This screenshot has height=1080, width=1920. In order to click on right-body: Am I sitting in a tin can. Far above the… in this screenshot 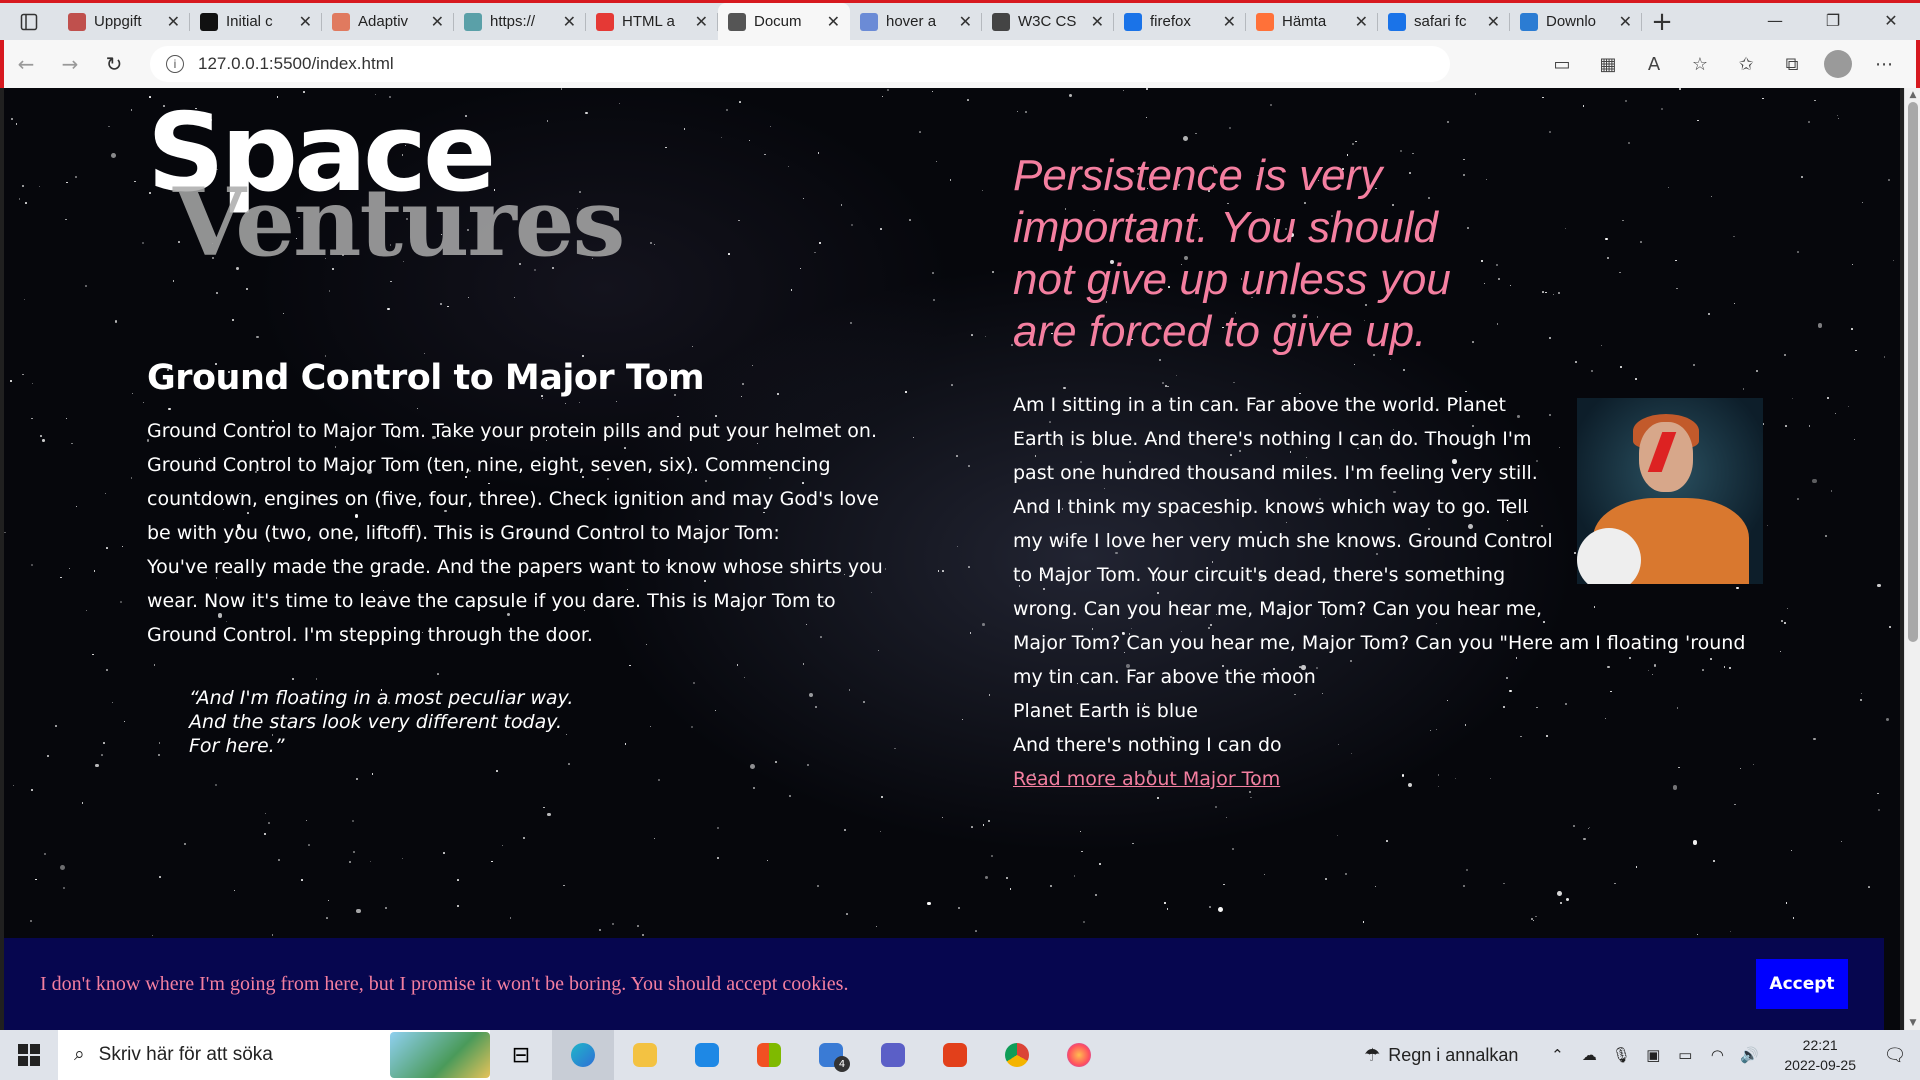, I will do `click(1388, 592)`.